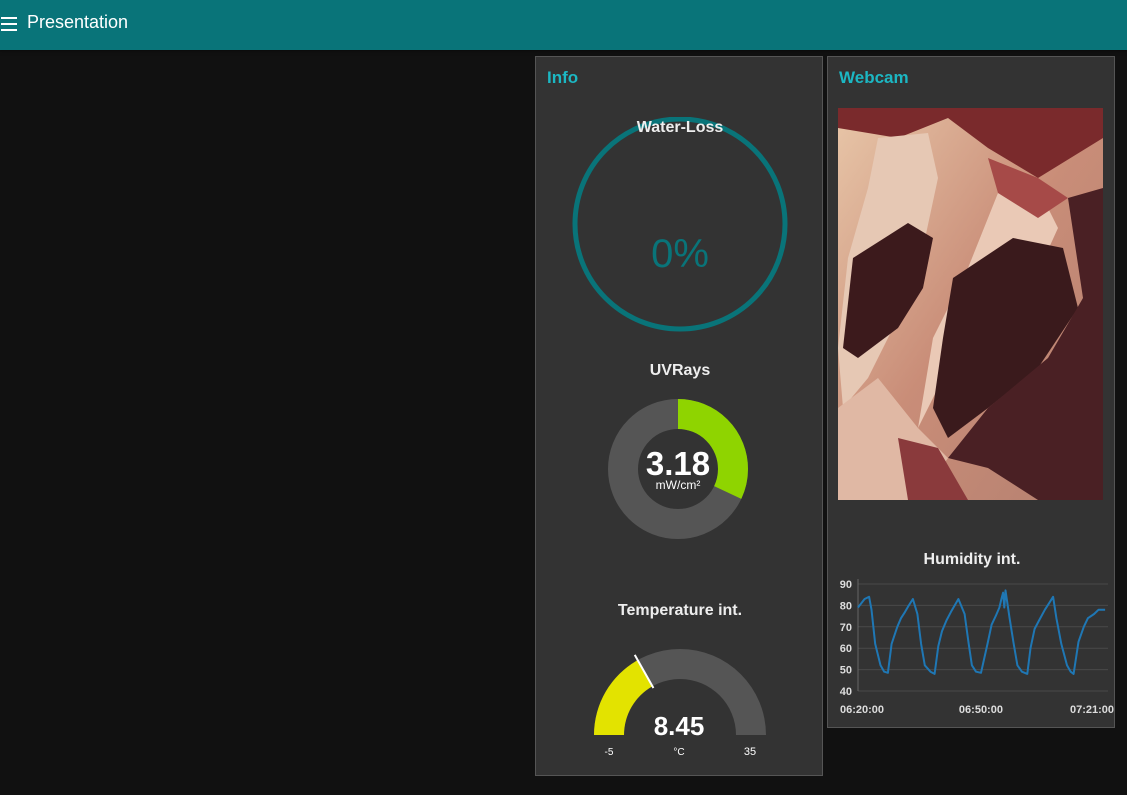 This screenshot has height=795, width=1127. What do you see at coordinates (970, 304) in the screenshot?
I see `webcam-image` at bounding box center [970, 304].